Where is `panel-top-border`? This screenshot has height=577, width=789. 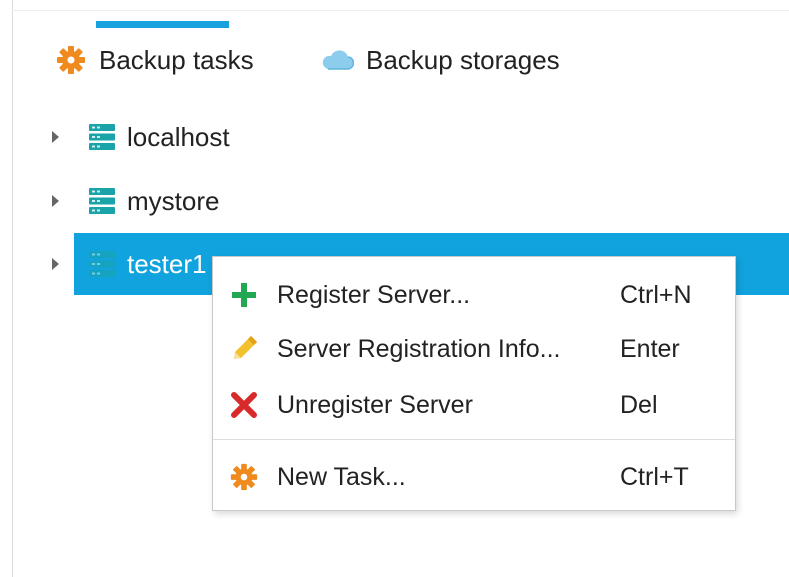
panel-top-border is located at coordinates (400, 10).